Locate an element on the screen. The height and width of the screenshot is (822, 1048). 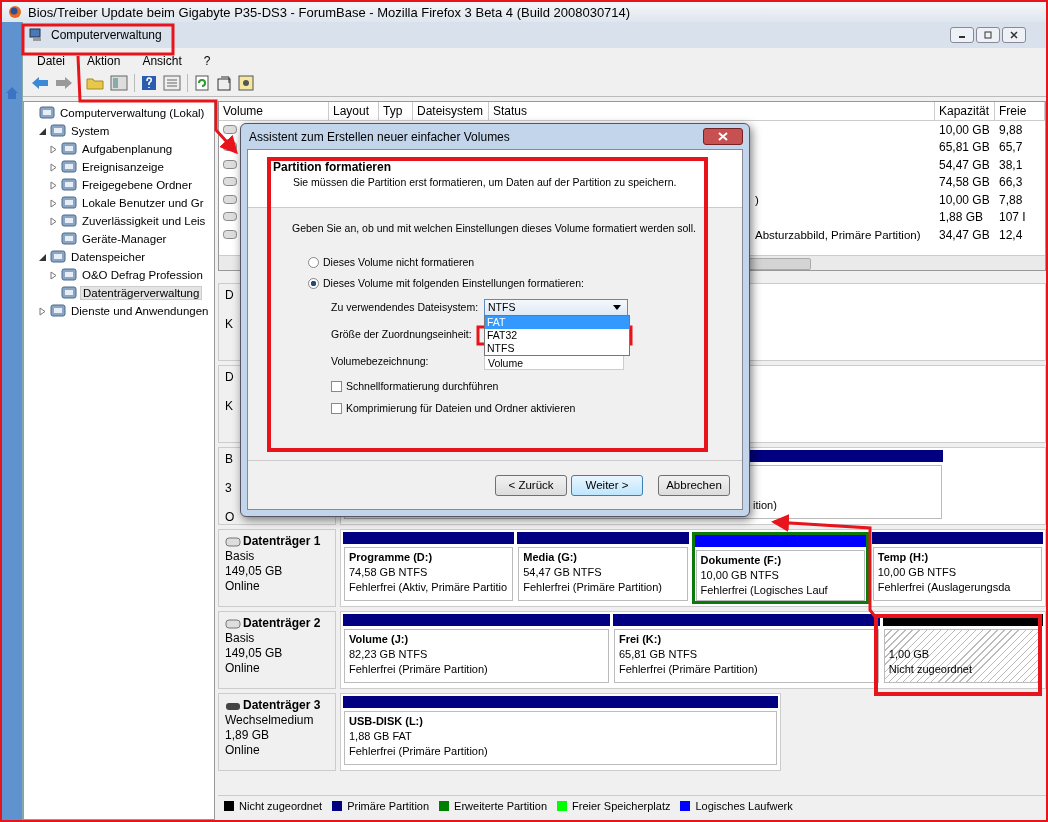
globe-icon is located at coordinates (15, 12).